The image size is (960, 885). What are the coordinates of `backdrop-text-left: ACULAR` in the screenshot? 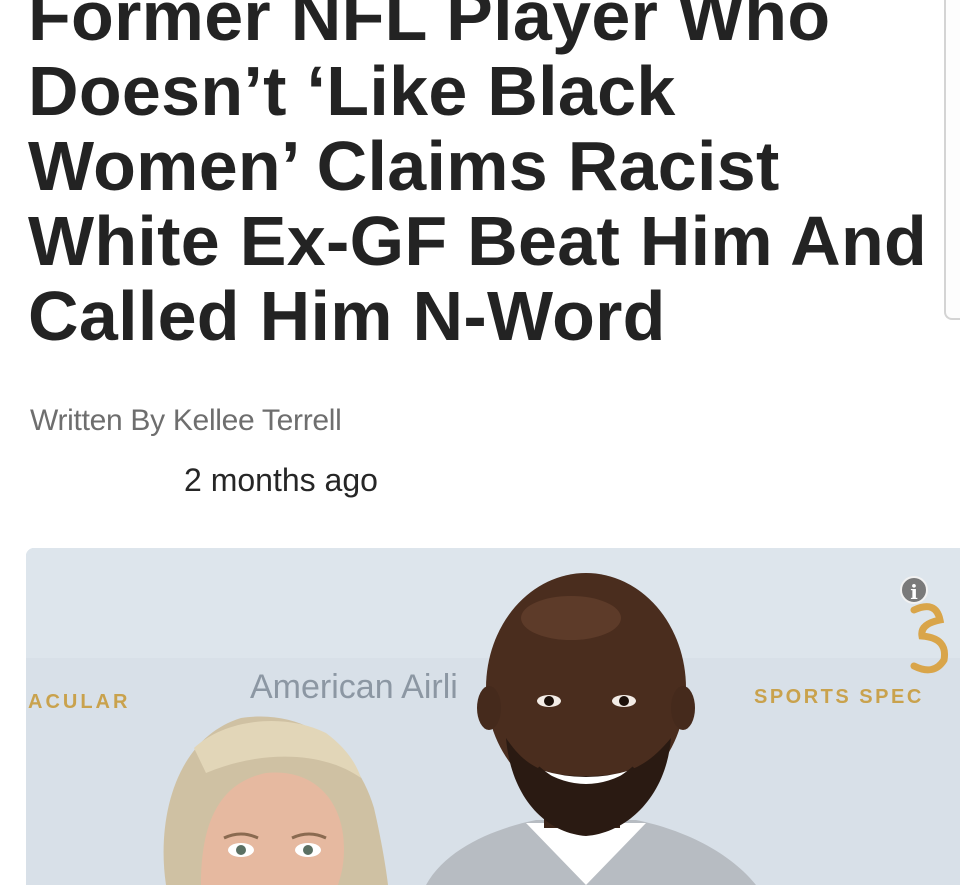 It's located at (79, 702).